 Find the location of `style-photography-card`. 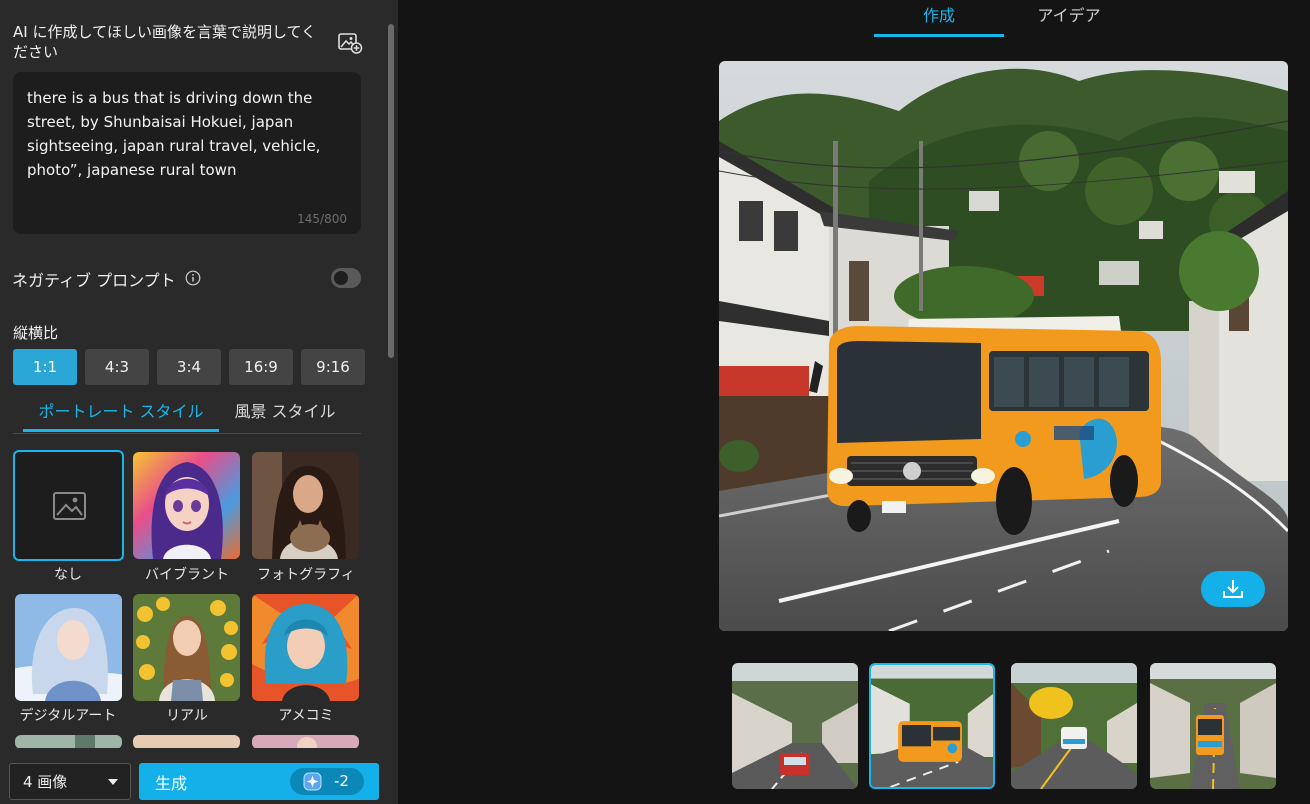

style-photography-card is located at coordinates (305, 505).